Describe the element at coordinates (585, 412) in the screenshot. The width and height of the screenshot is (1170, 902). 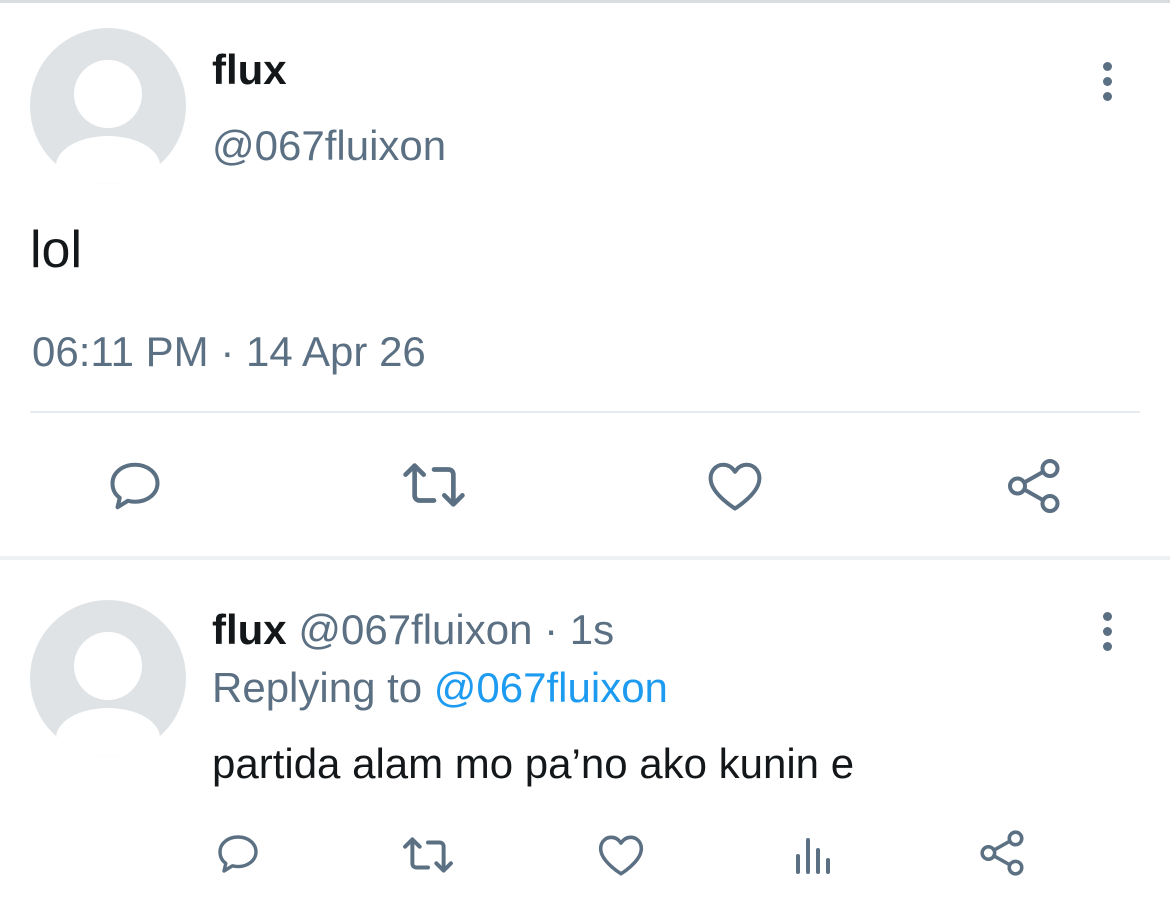
I see `divider` at that location.